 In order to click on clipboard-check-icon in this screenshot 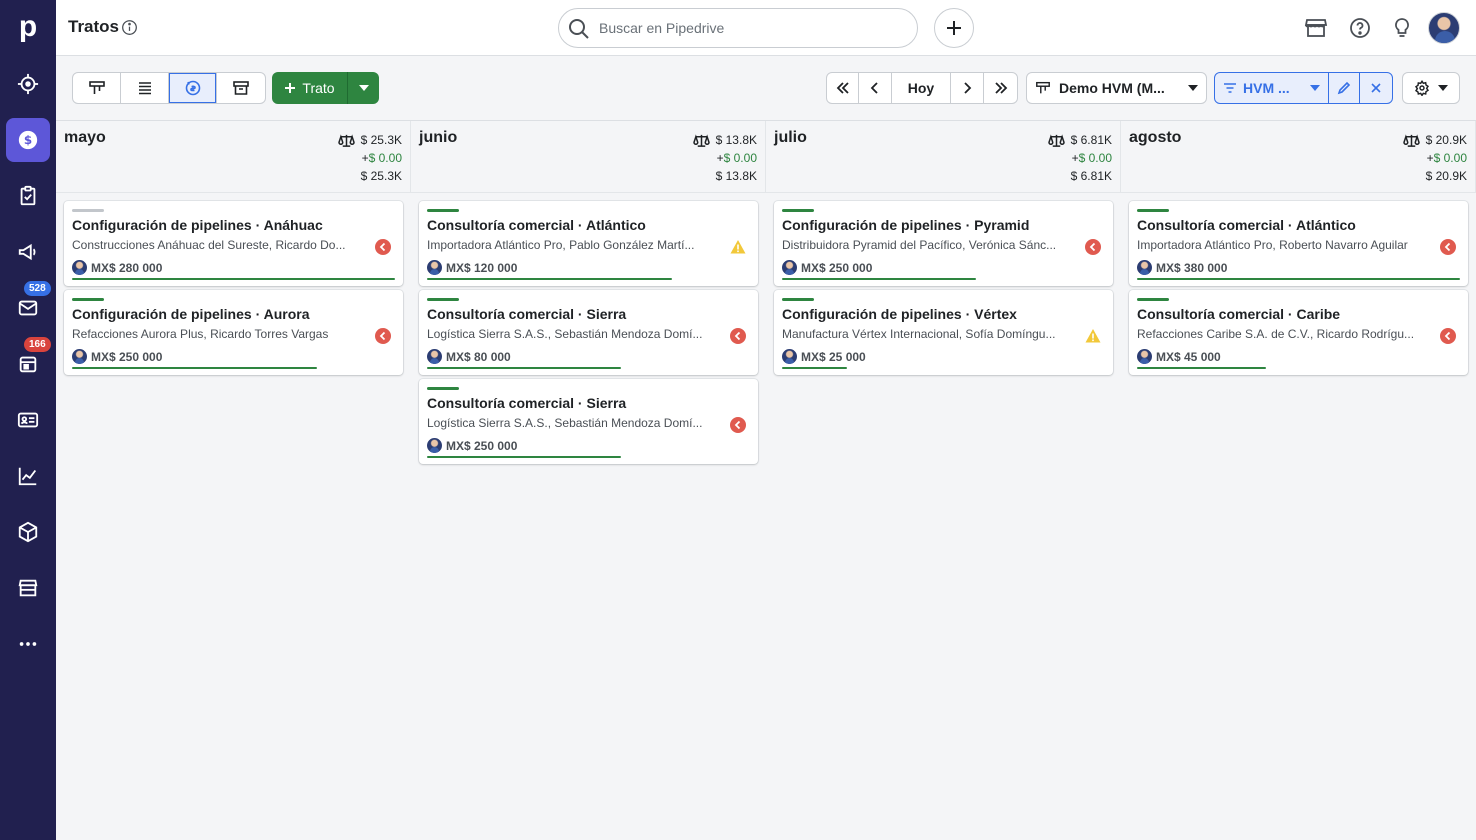, I will do `click(28, 195)`.